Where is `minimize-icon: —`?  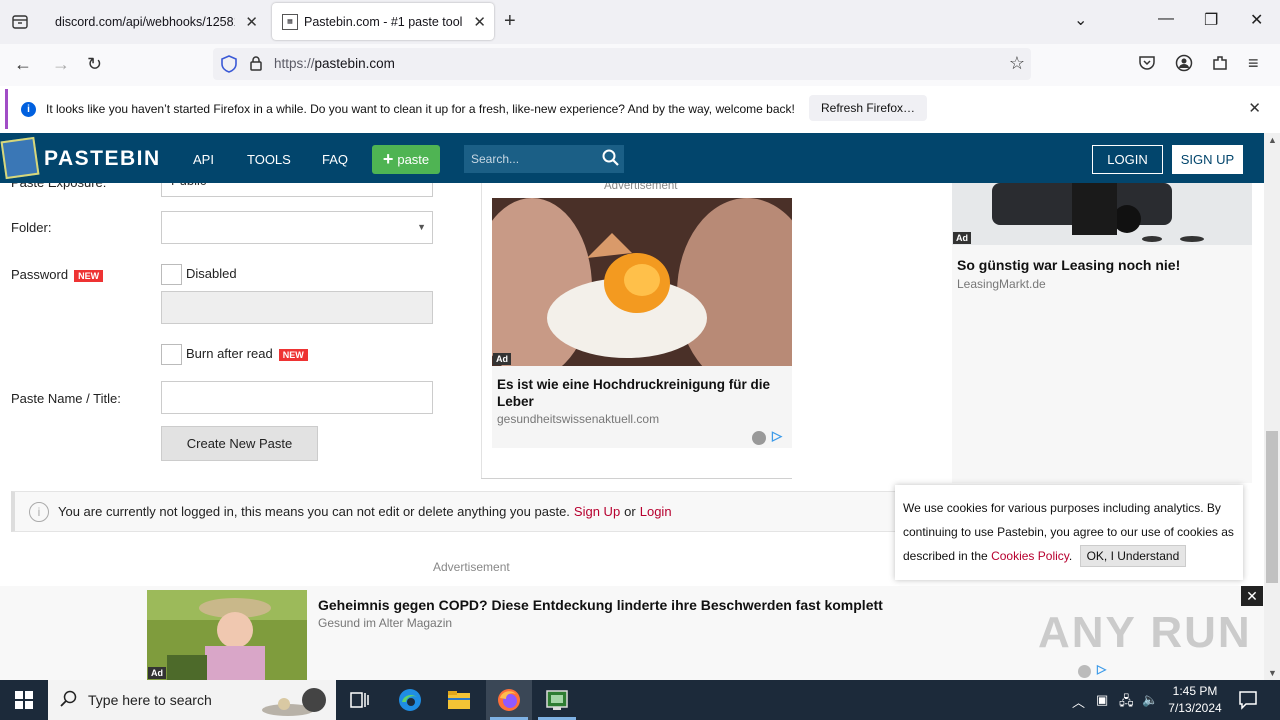 minimize-icon: — is located at coordinates (1166, 19).